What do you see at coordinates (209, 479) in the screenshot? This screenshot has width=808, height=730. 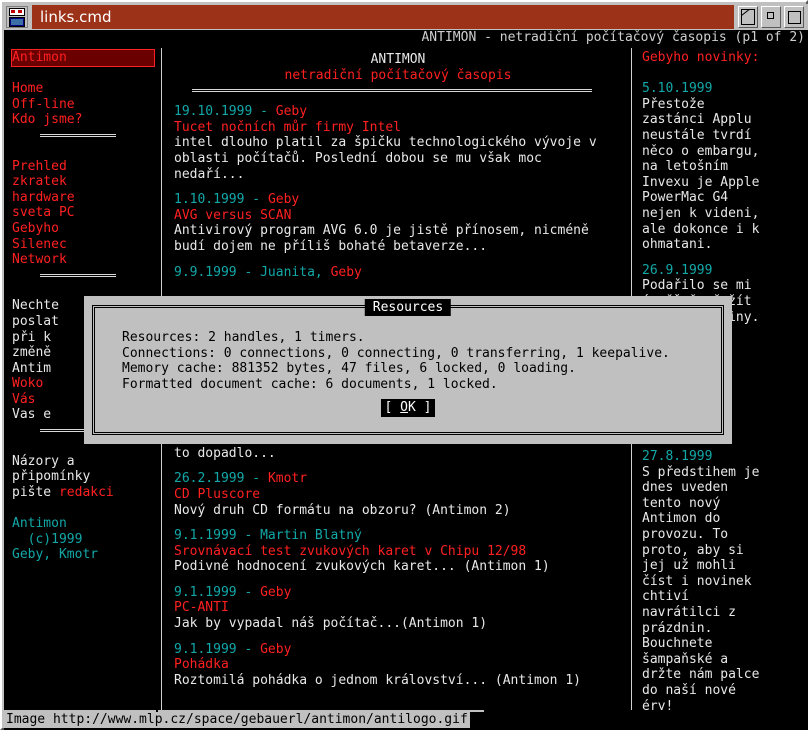 I see `article-date: 26.2.1999` at bounding box center [209, 479].